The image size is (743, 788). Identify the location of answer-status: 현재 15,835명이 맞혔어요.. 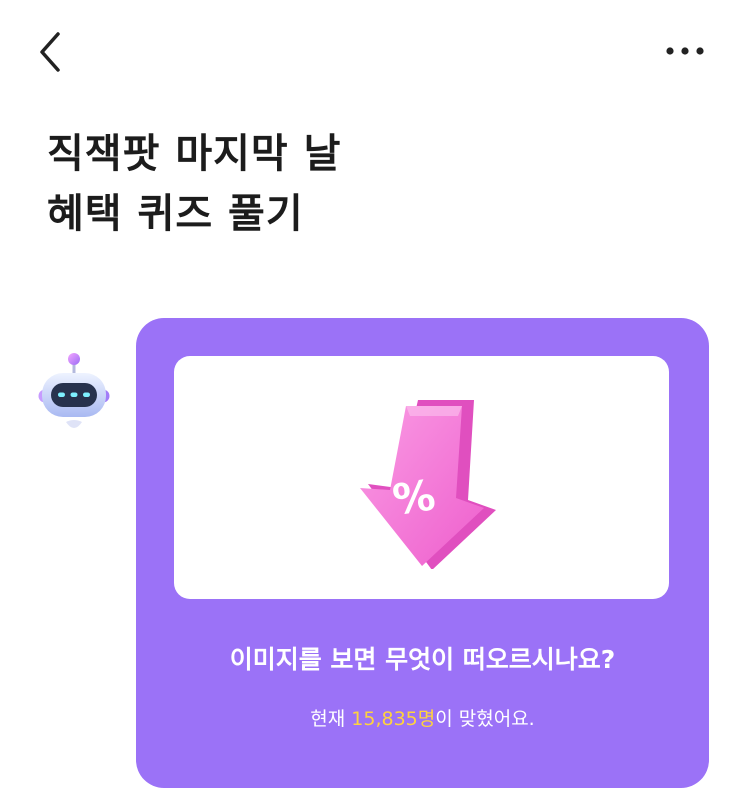
(422, 717).